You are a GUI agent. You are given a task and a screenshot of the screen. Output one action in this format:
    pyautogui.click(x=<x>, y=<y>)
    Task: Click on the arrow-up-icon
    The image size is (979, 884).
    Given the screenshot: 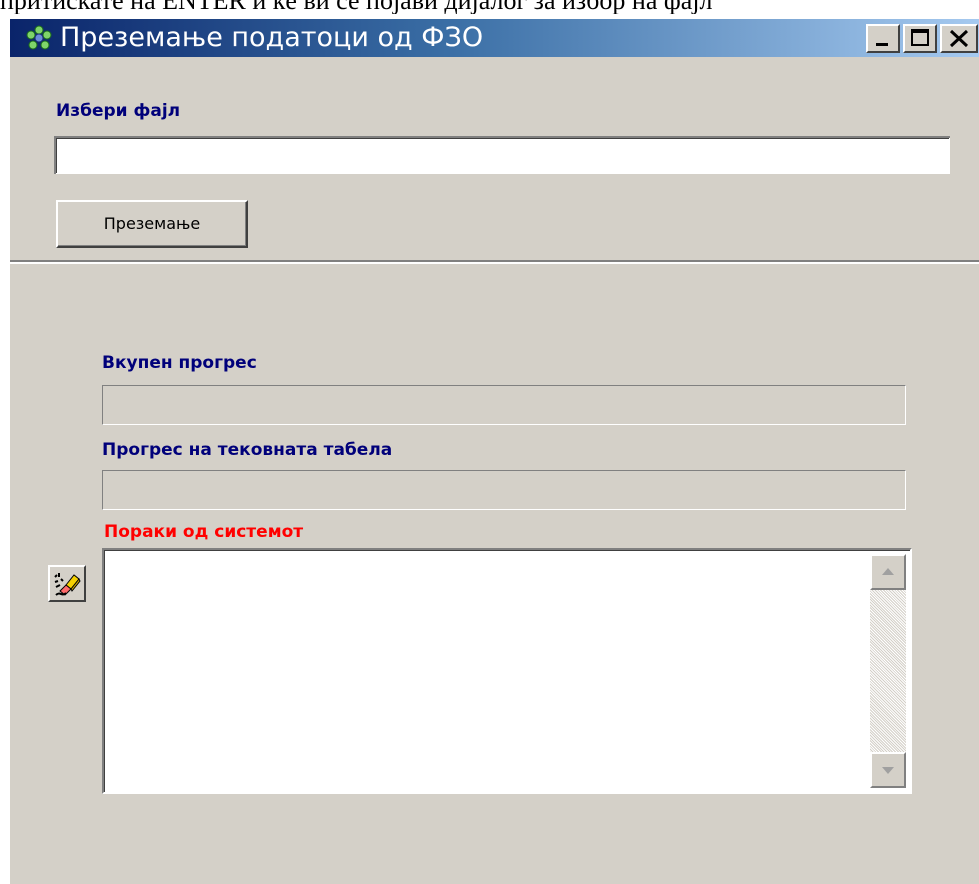 What is the action you would take?
    pyautogui.click(x=888, y=571)
    